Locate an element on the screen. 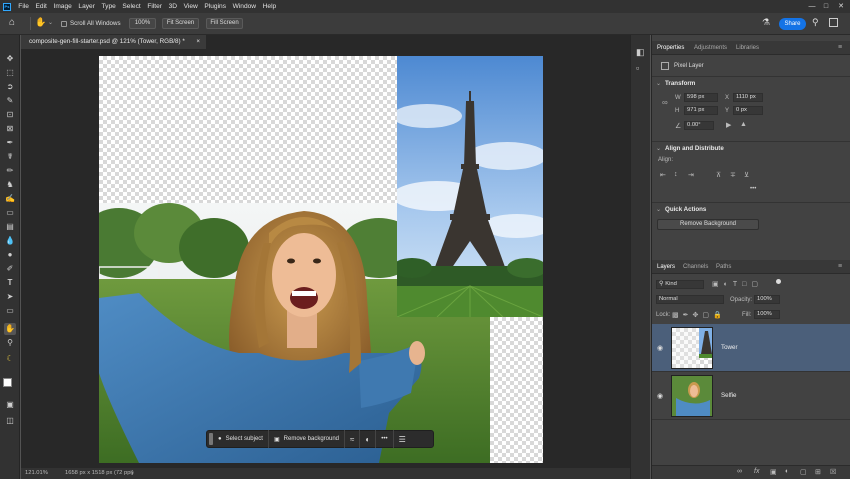 Image resolution: width=850 pixels, height=479 pixels. eyedropper-tool-icon: ✒ is located at coordinates (10, 143).